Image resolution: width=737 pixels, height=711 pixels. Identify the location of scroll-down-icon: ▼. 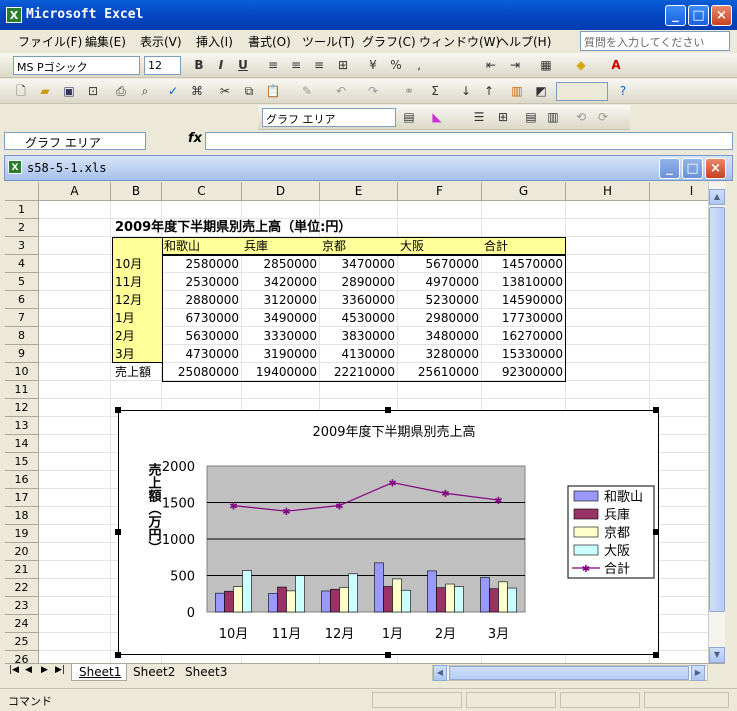
(717, 655).